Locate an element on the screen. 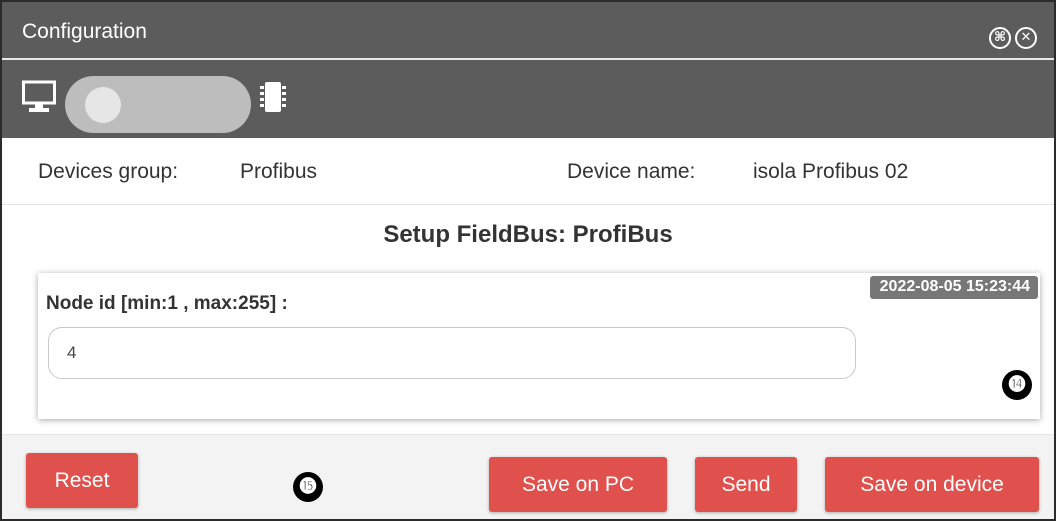  page-title: Setup FieldBus: ProfiBus is located at coordinates (528, 234).